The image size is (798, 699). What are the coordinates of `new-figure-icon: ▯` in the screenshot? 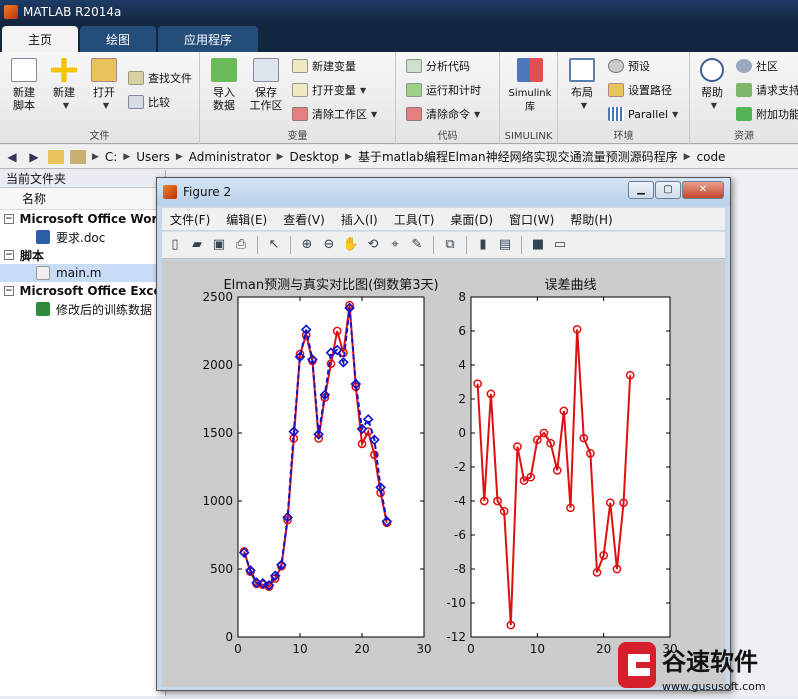 It's located at (175, 245).